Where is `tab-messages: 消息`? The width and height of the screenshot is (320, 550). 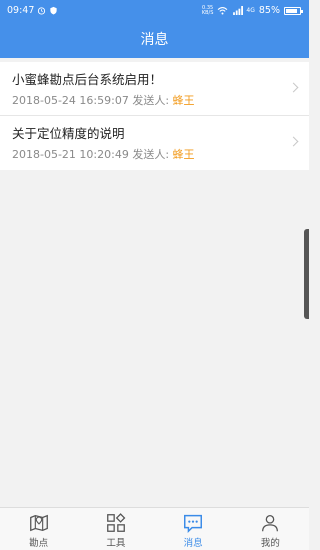
tab-messages: 消息 is located at coordinates (193, 529).